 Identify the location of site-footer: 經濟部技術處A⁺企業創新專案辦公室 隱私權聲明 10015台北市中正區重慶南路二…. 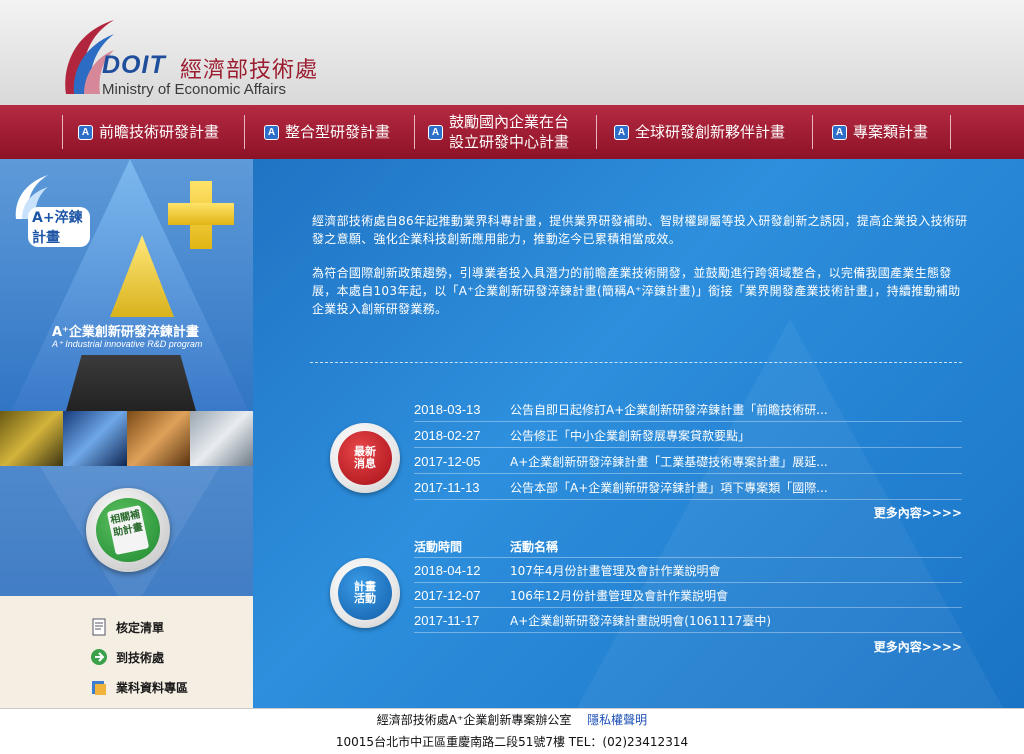
(512, 731).